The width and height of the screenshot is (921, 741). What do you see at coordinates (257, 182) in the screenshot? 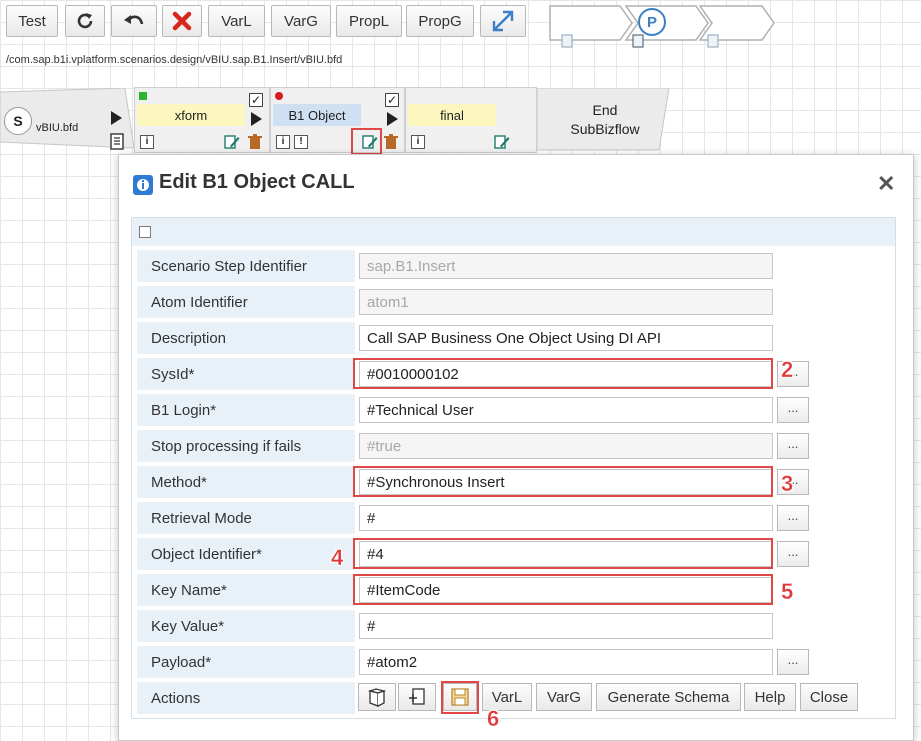
I see `dialog-title: Edit B1 Object CALL` at bounding box center [257, 182].